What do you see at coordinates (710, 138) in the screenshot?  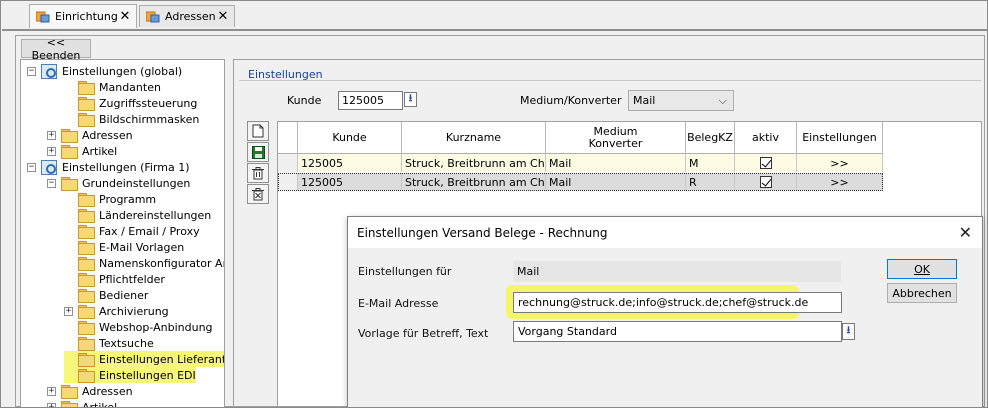 I see `column-header-belegkz: BelegKZ` at bounding box center [710, 138].